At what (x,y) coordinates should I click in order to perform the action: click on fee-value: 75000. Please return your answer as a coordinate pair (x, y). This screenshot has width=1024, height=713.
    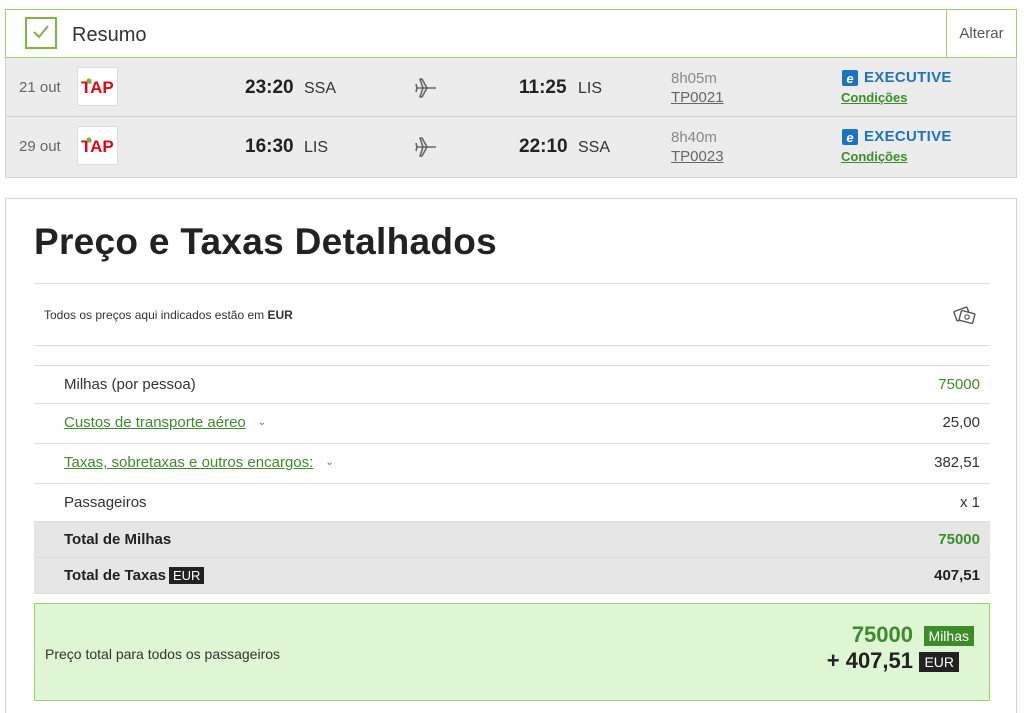
    Looking at the image, I should click on (959, 384).